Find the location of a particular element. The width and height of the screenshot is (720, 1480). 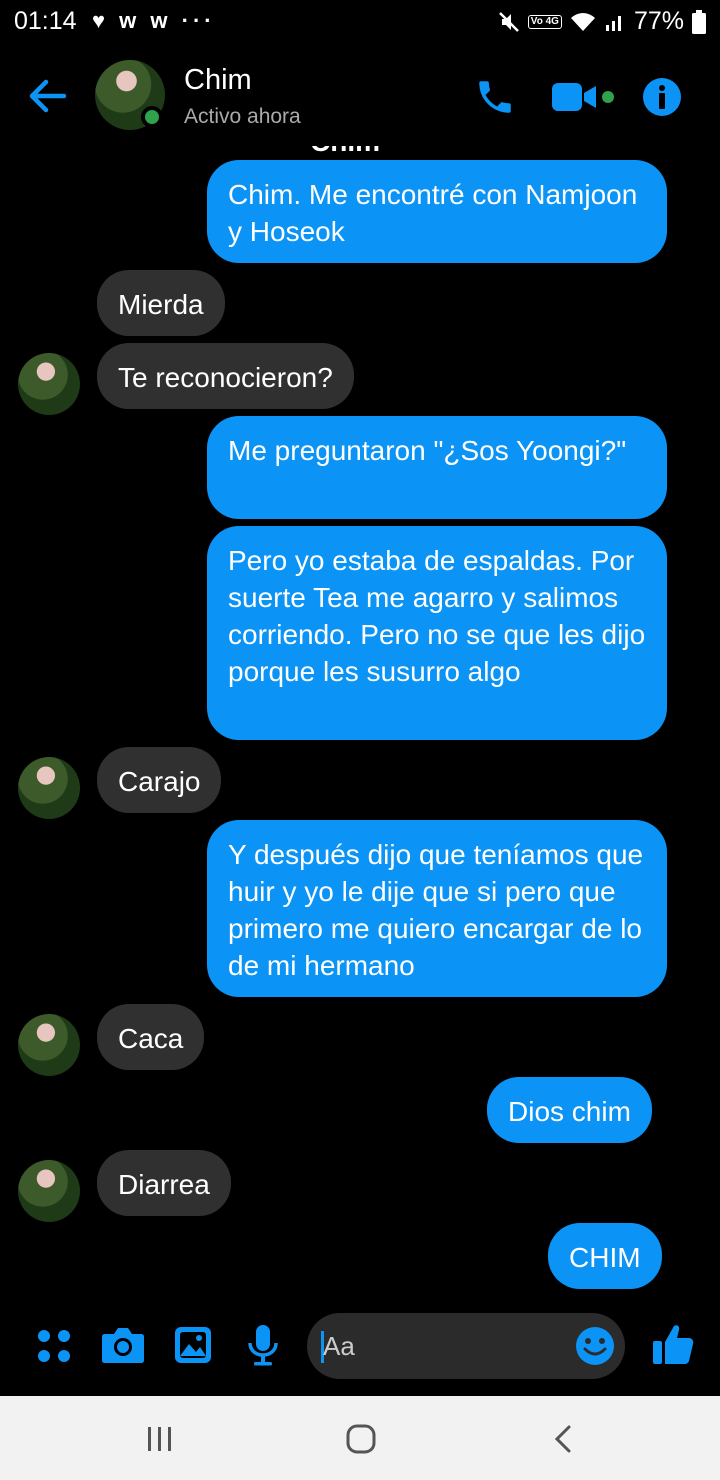

home-icon is located at coordinates (361, 1439).